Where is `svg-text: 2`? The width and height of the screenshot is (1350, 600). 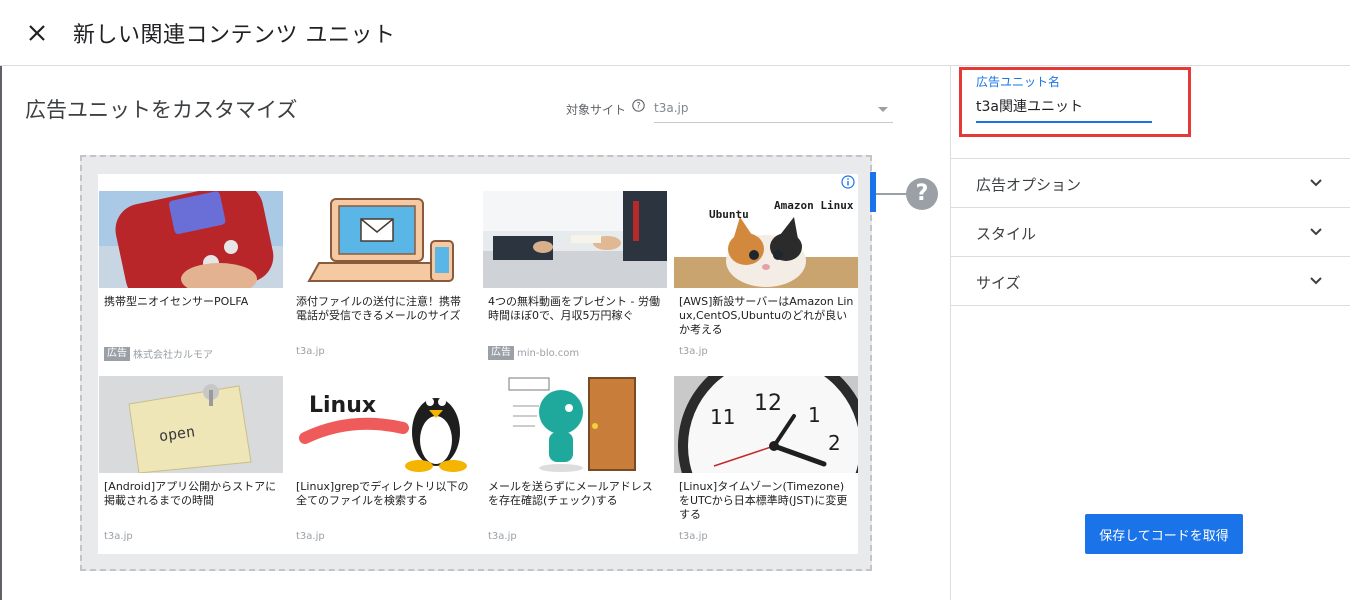
svg-text: 2 is located at coordinates (834, 443).